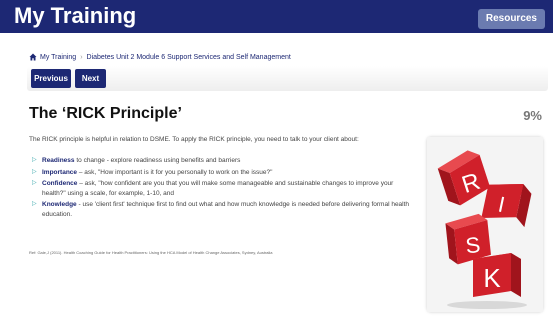 The image size is (553, 322). What do you see at coordinates (58, 160) in the screenshot?
I see `list-item-term: Readiness` at bounding box center [58, 160].